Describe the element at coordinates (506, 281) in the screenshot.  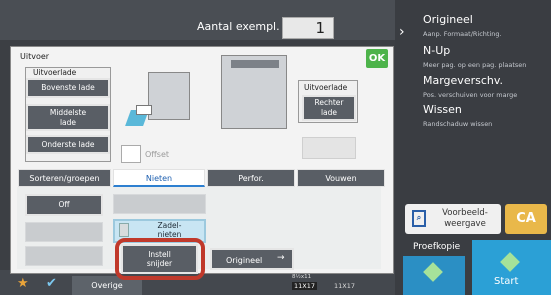
I see `start-label: Start` at that location.